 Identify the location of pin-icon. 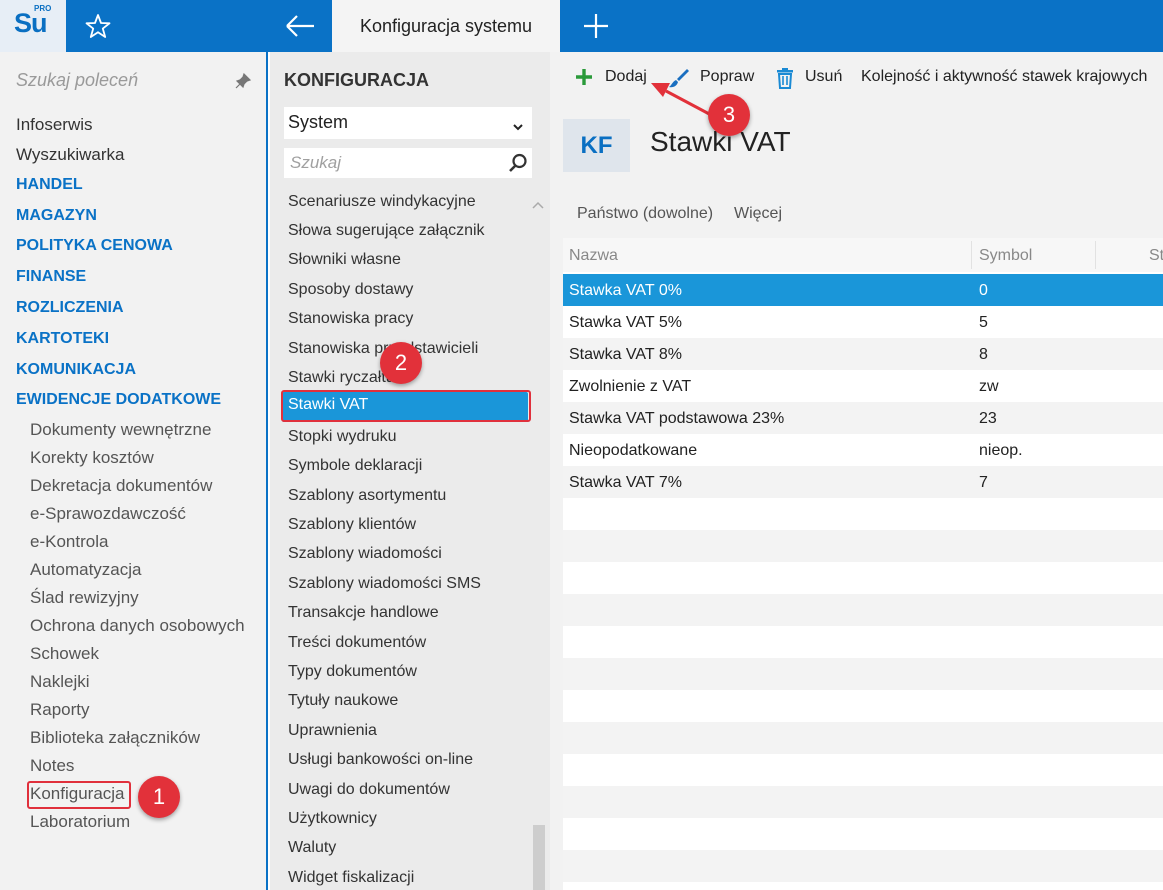
(243, 81).